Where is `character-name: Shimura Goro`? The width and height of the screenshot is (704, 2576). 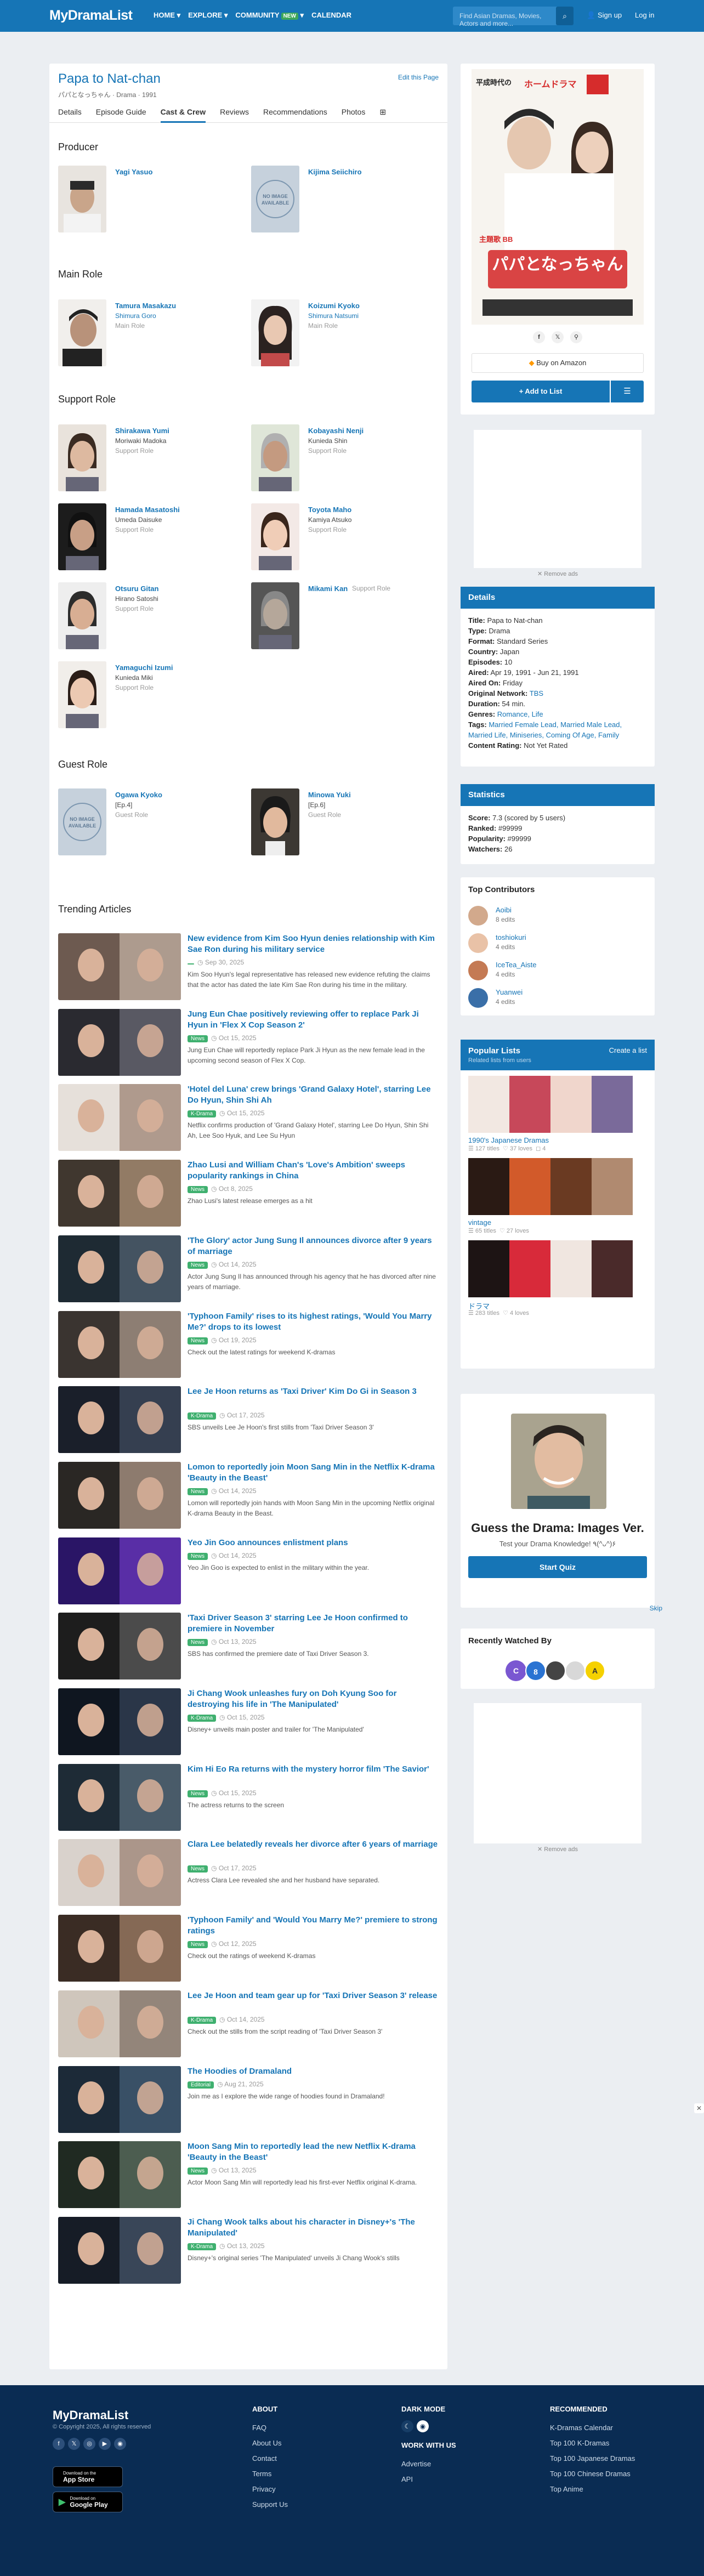
character-name: Shimura Goro is located at coordinates (135, 316).